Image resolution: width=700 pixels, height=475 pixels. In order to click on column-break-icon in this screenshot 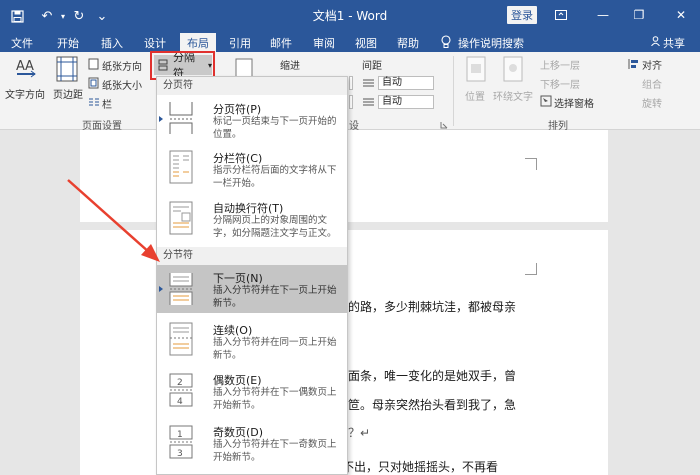, I will do `click(181, 167)`.